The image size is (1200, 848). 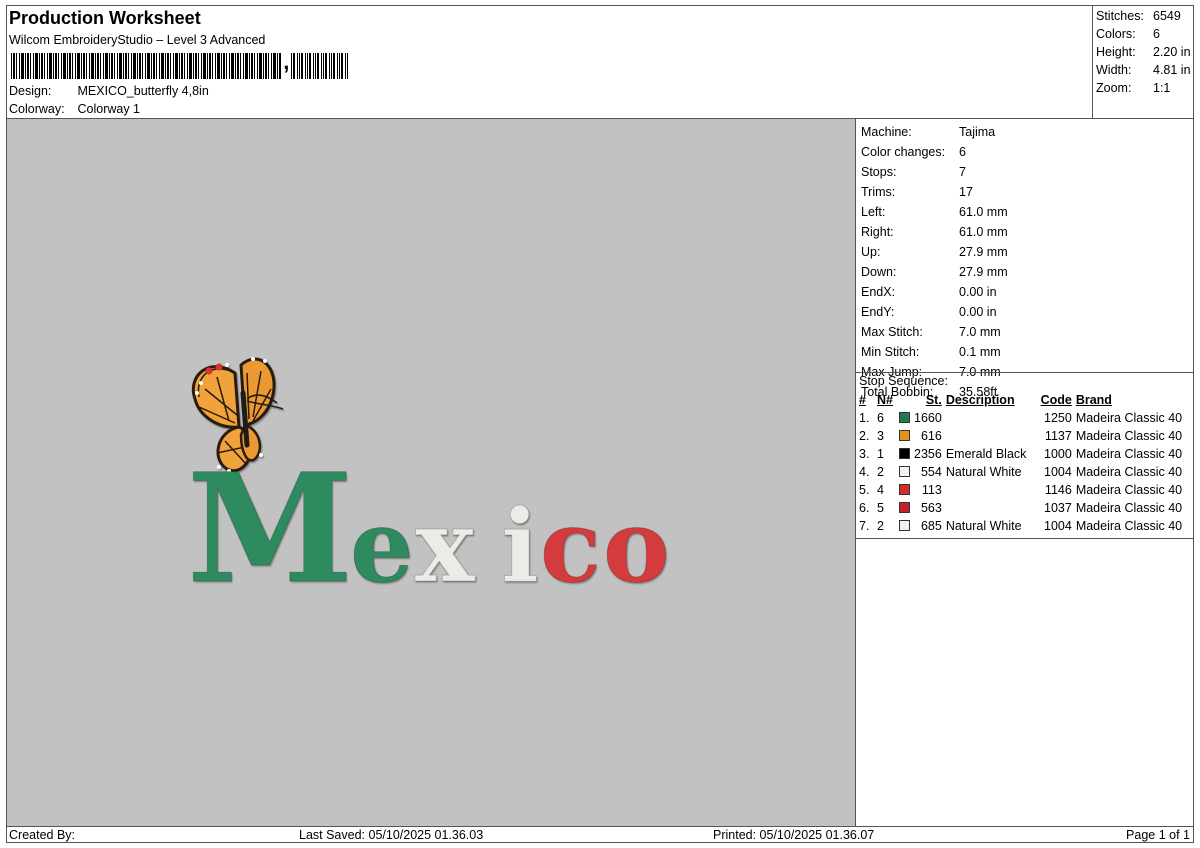 What do you see at coordinates (37, 109) in the screenshot?
I see `colorway-label: Colorway:` at bounding box center [37, 109].